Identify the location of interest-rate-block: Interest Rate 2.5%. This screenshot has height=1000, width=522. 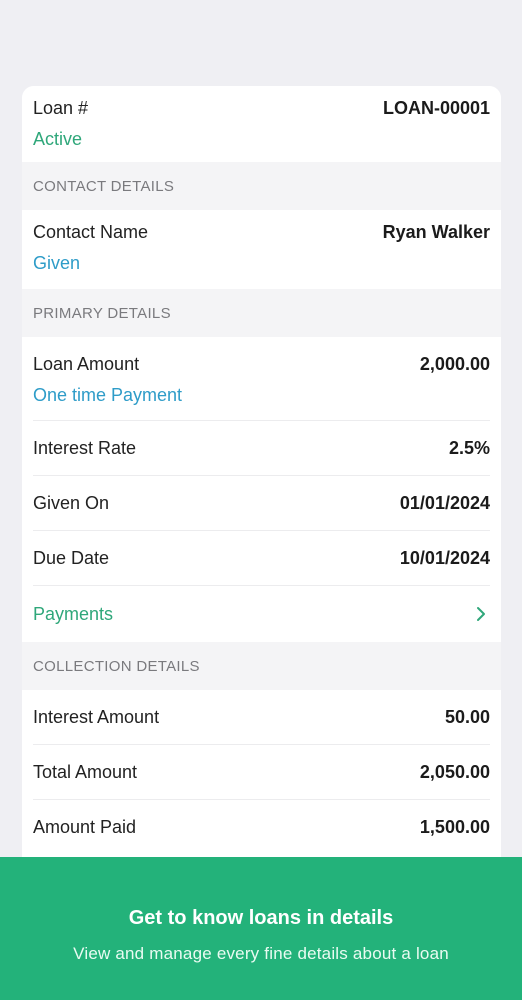
(261, 448).